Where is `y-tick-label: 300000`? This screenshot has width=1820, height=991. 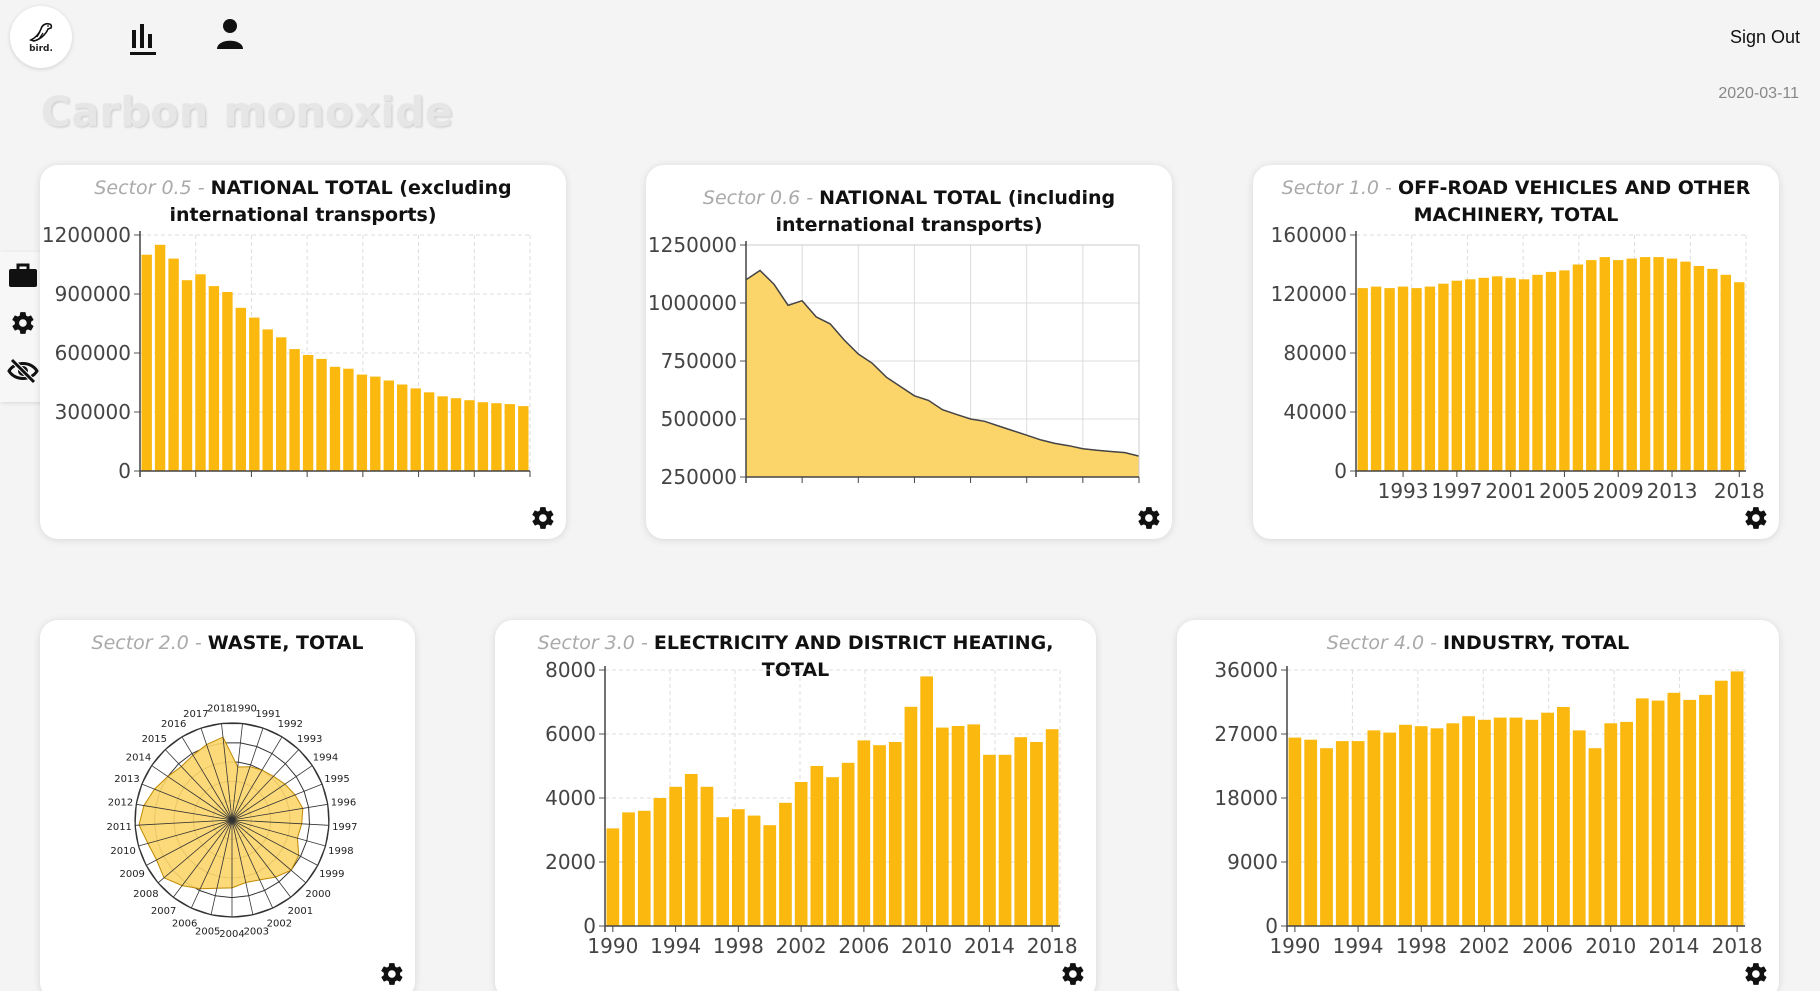
y-tick-label: 300000 is located at coordinates (93, 412).